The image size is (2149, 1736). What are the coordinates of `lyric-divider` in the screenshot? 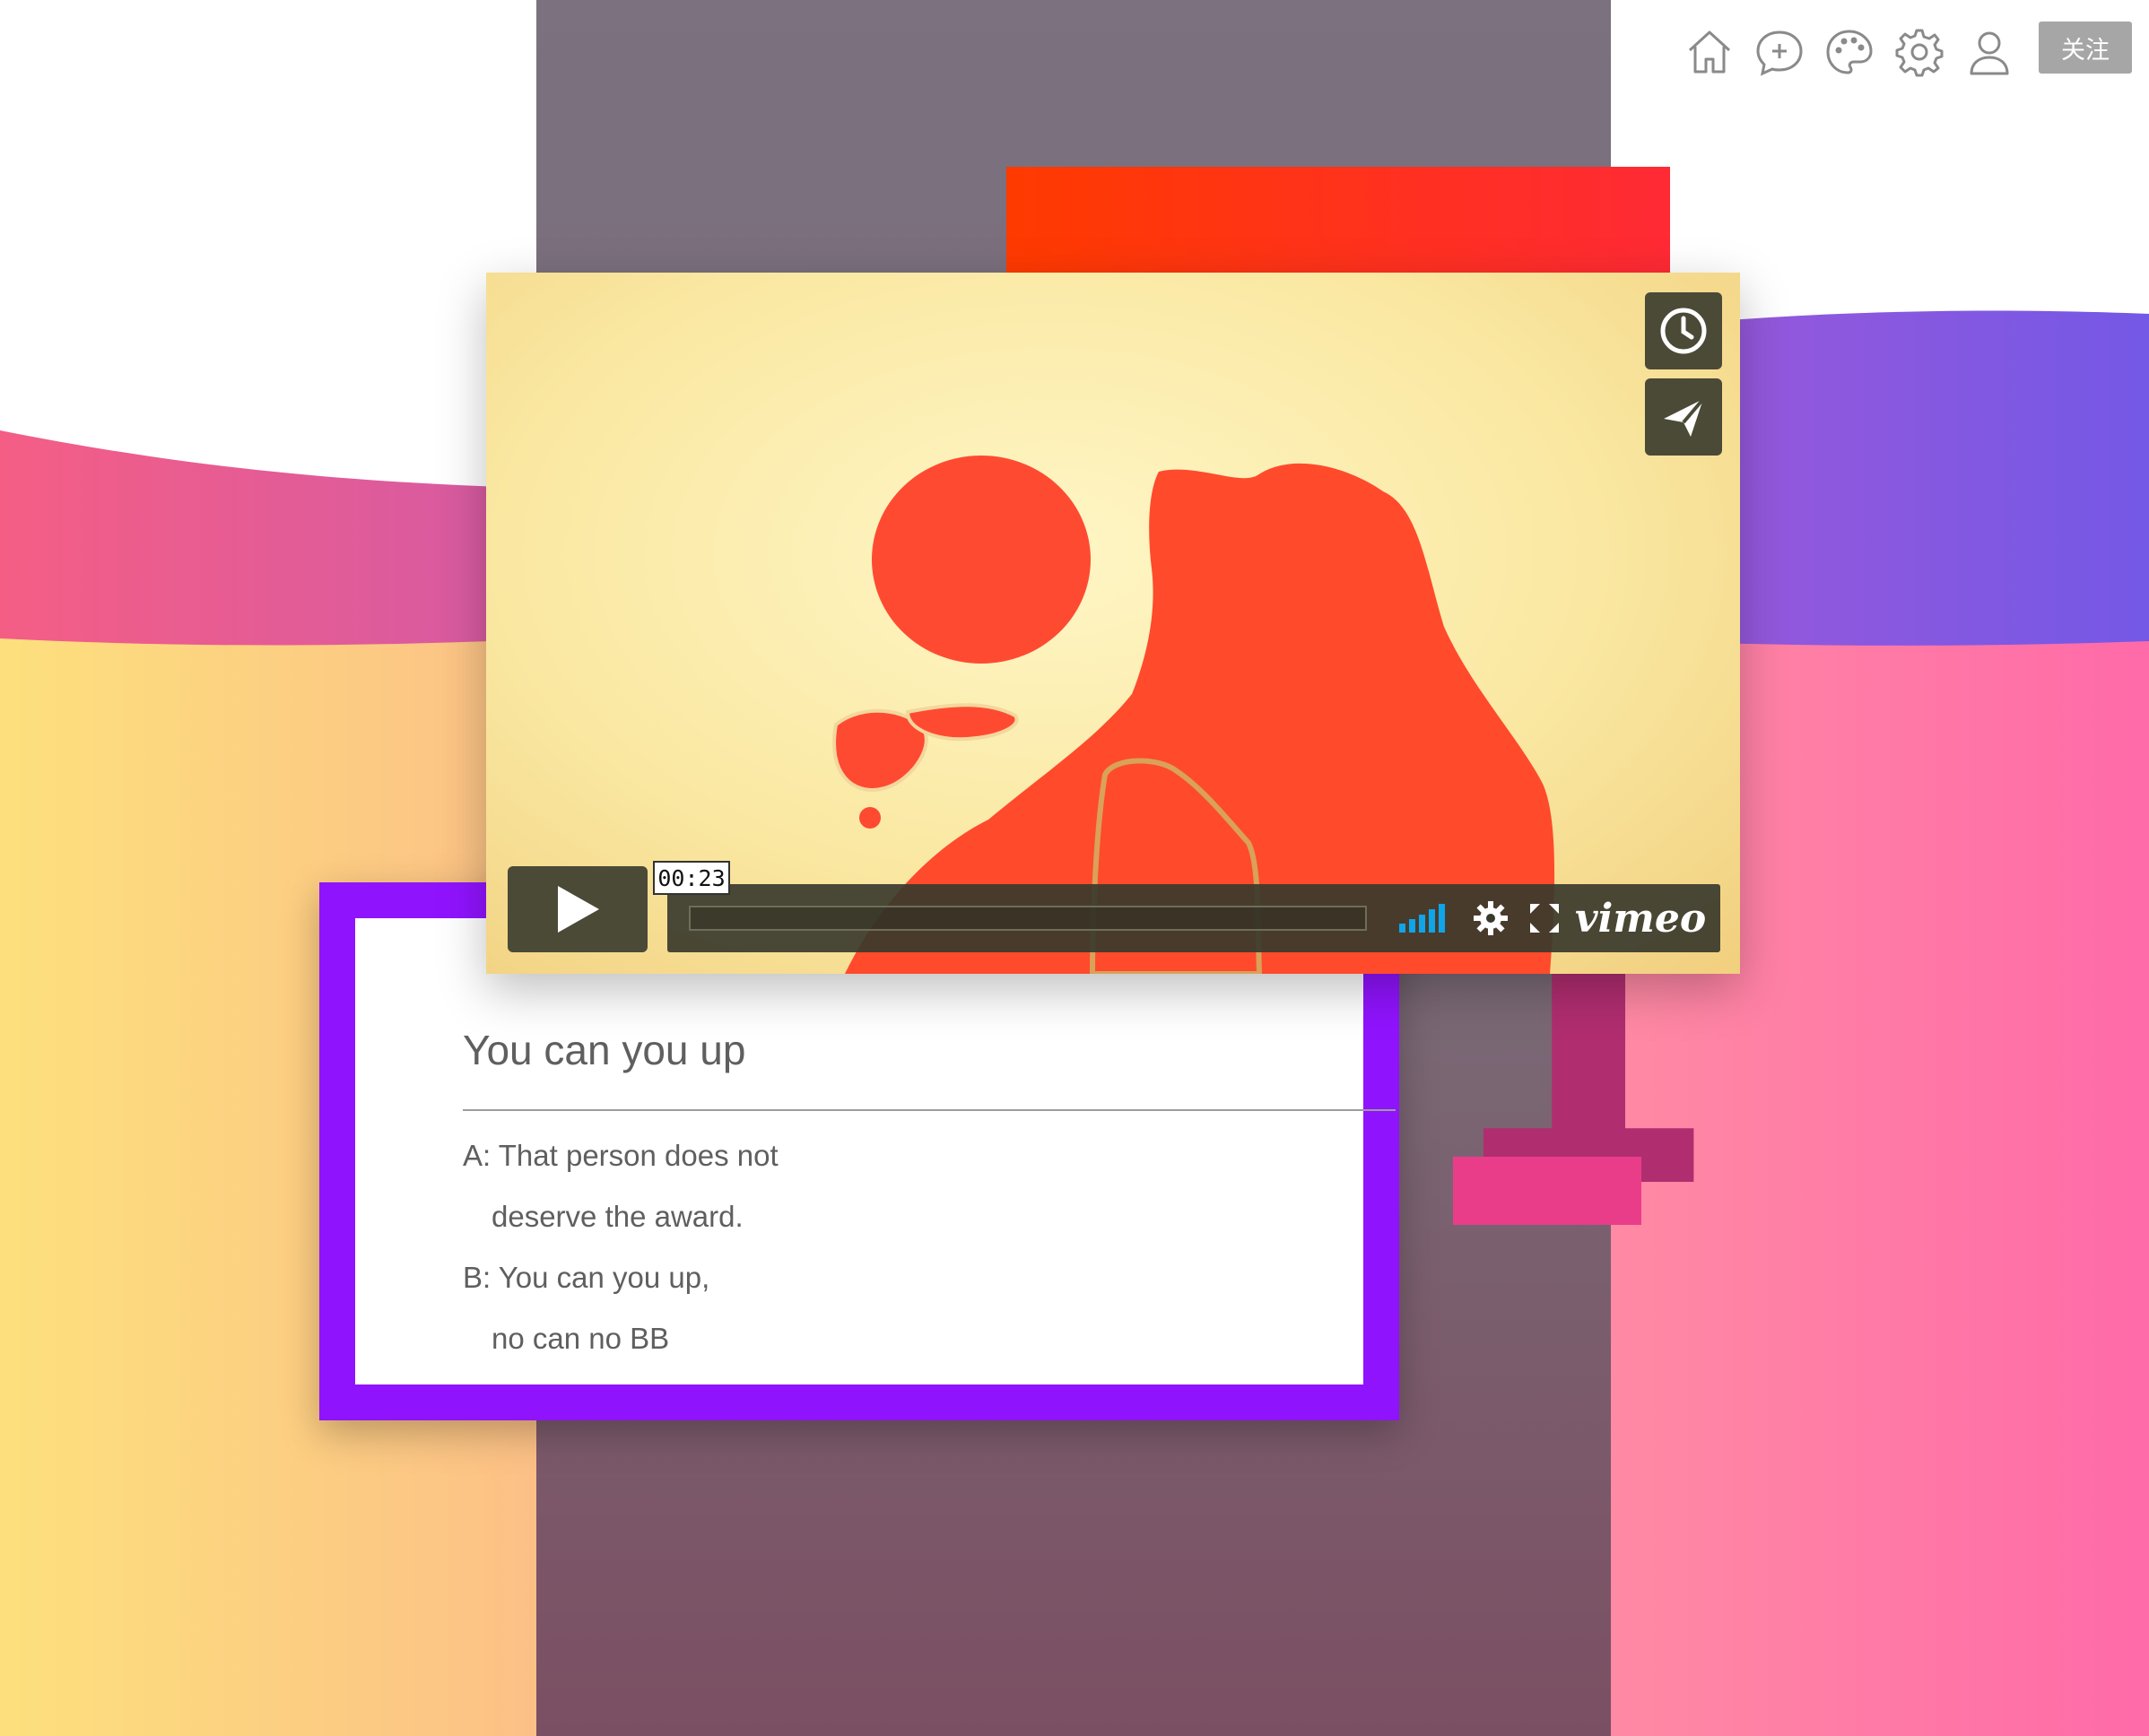 It's located at (929, 1110).